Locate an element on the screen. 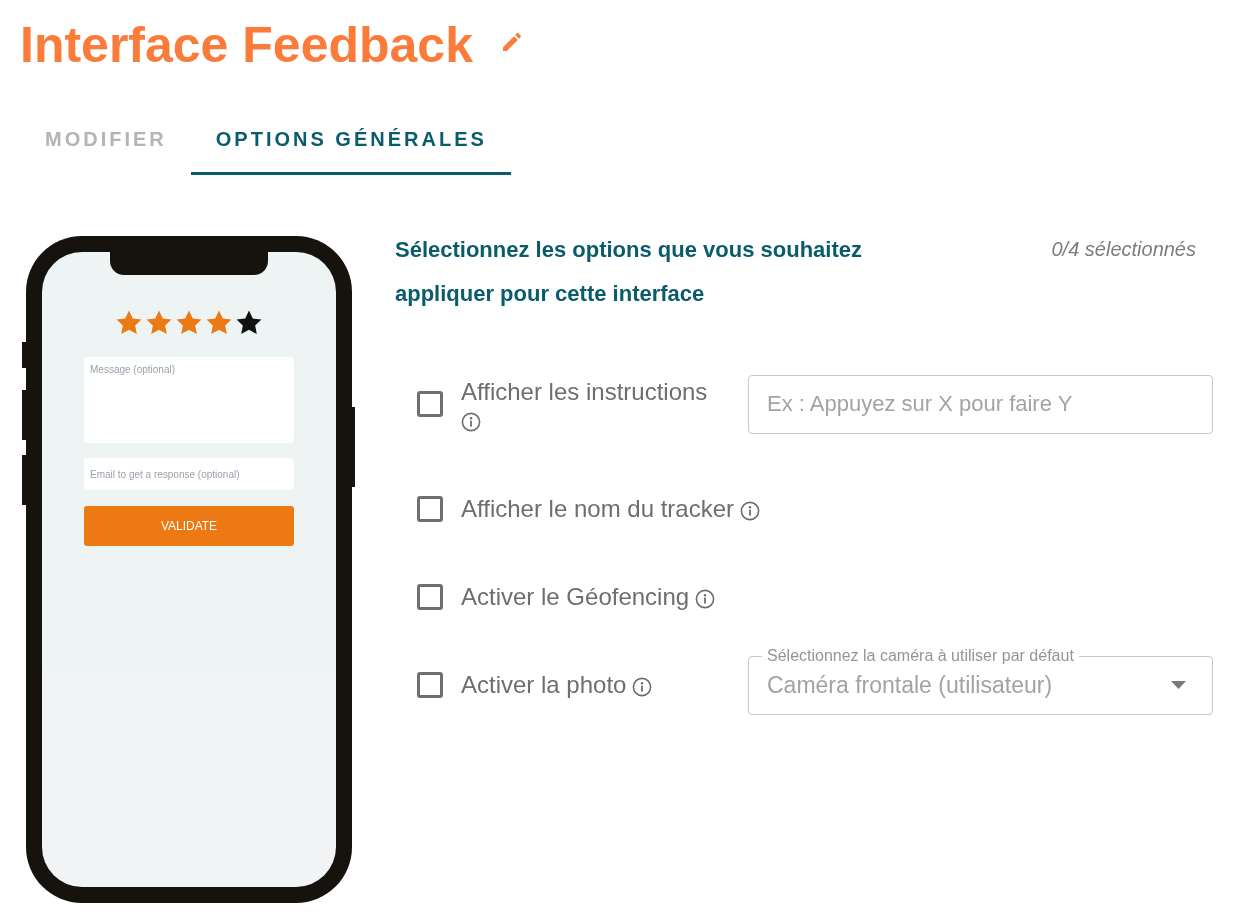  options-heading: Sélectionnez les options que vous souhaitez appliquer pour cette interface is located at coordinates (629, 272).